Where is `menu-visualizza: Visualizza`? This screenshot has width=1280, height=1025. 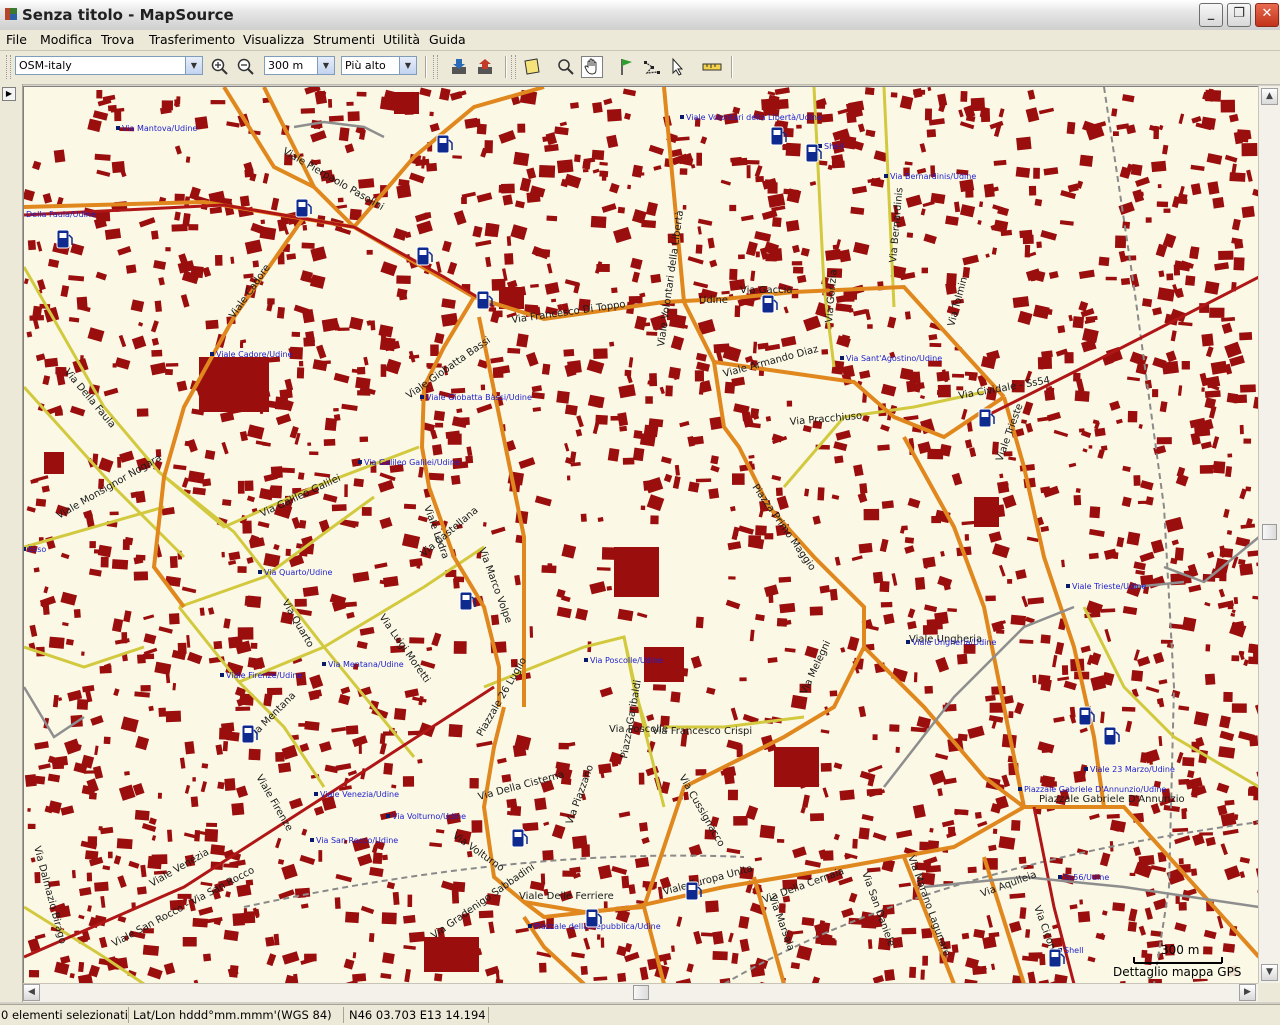 menu-visualizza: Visualizza is located at coordinates (274, 39).